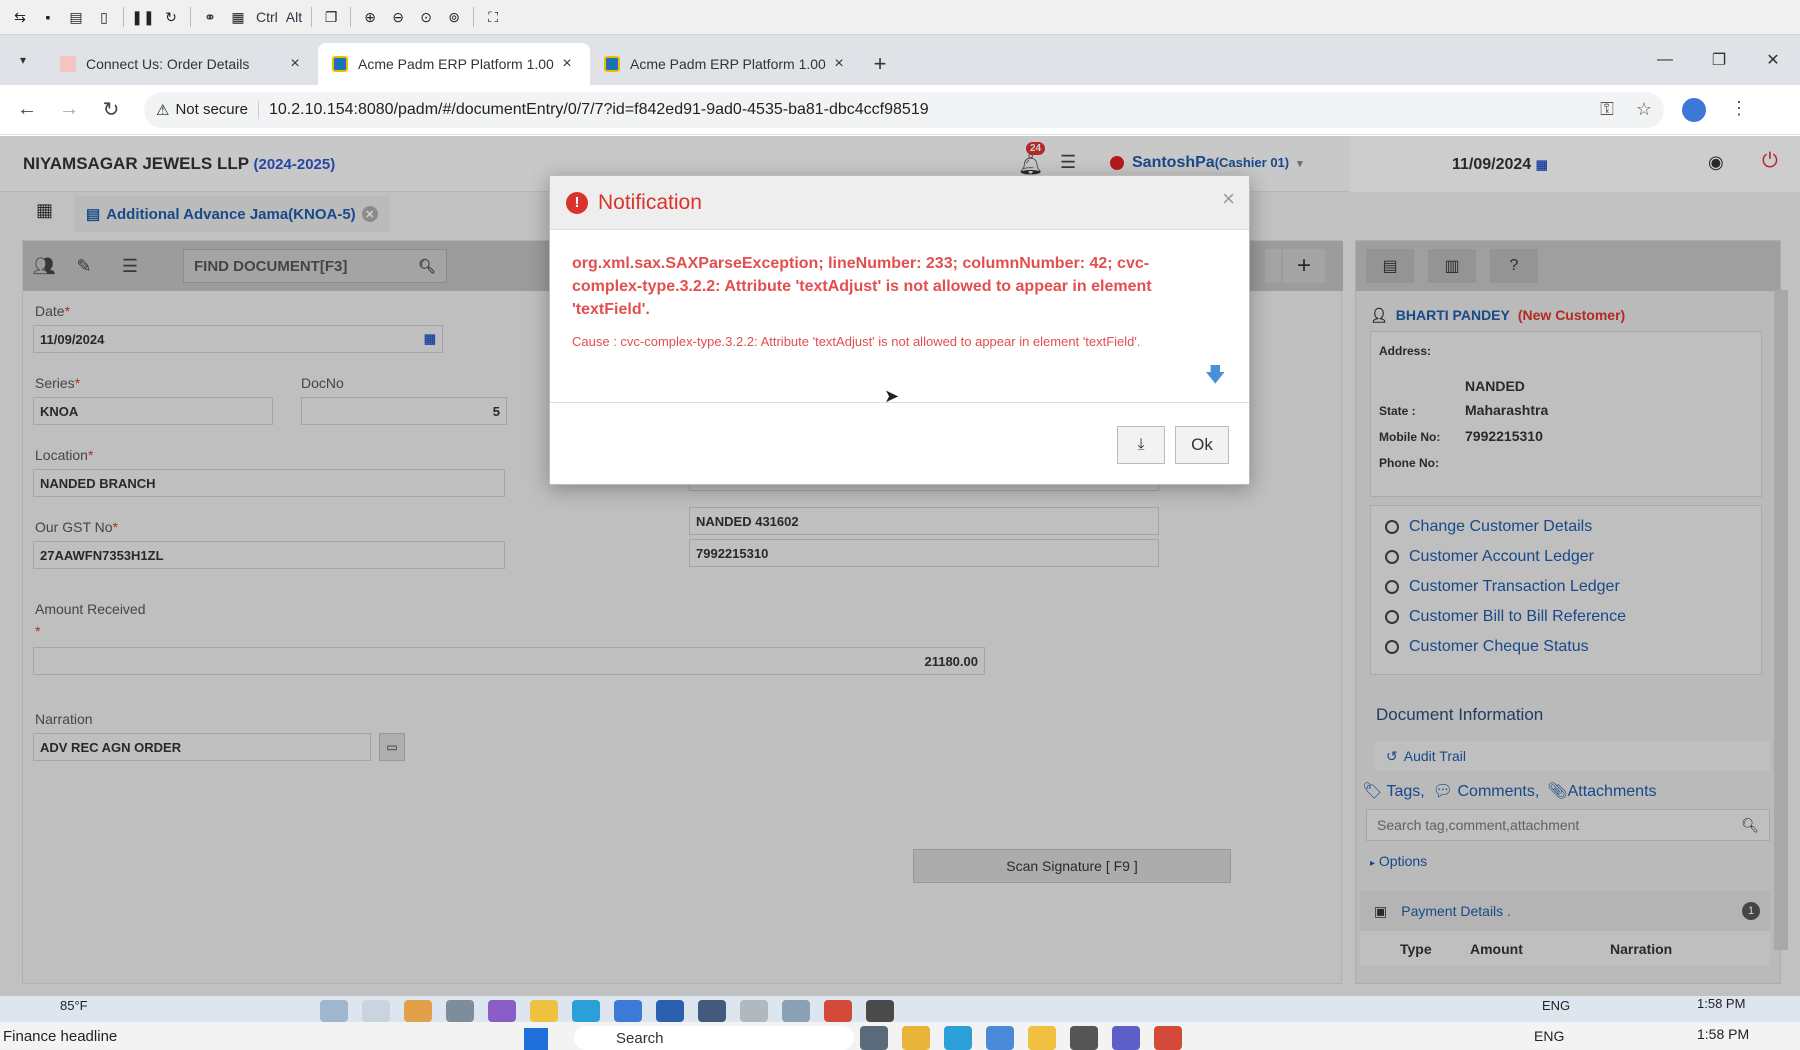 The height and width of the screenshot is (1050, 1800). I want to click on dialog-divider, so click(899, 402).